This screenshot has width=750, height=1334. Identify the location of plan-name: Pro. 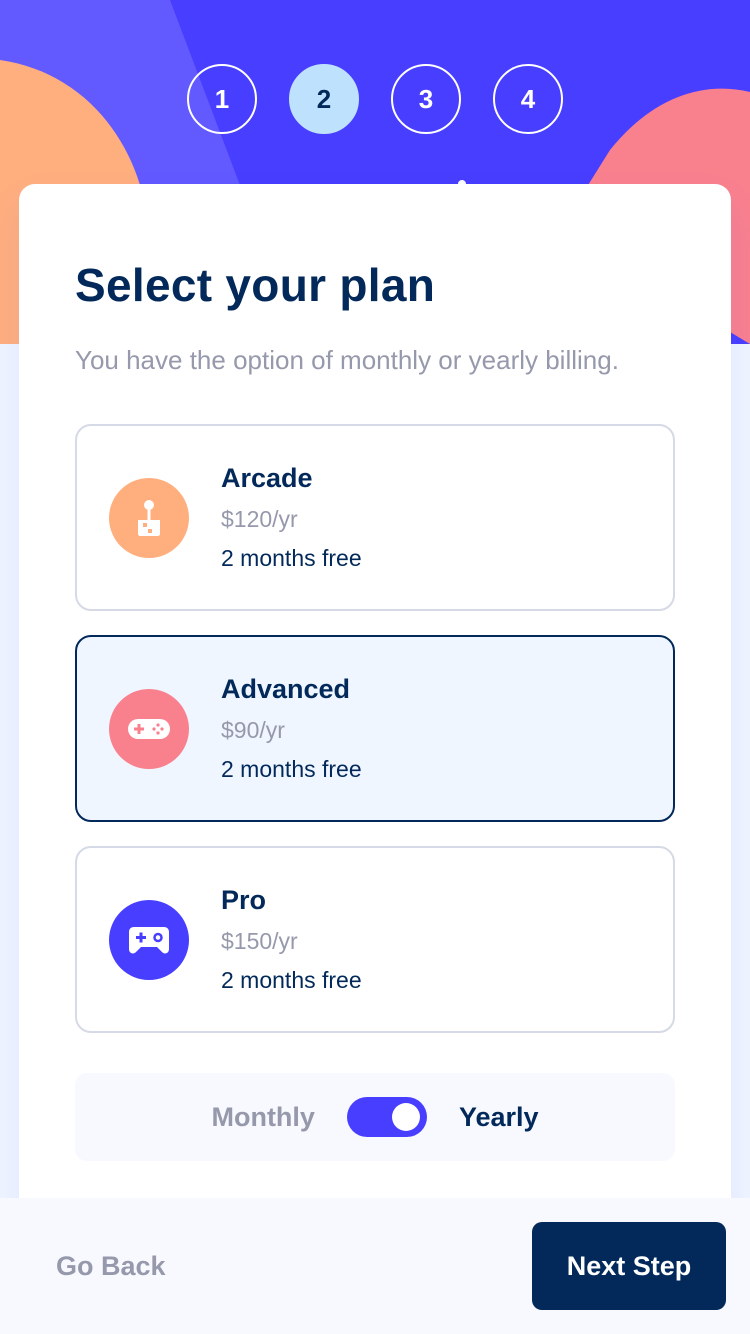
(244, 900).